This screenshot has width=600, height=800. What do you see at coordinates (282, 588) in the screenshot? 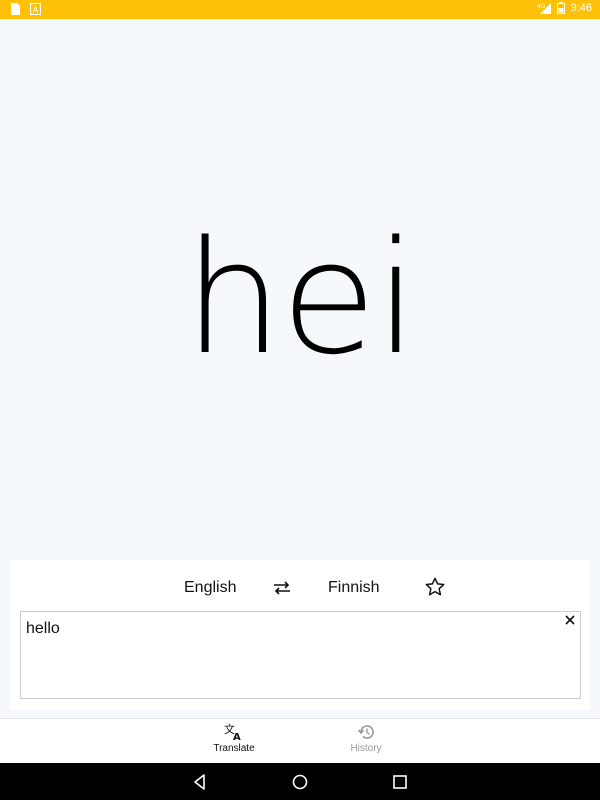
I see `swap-icon` at bounding box center [282, 588].